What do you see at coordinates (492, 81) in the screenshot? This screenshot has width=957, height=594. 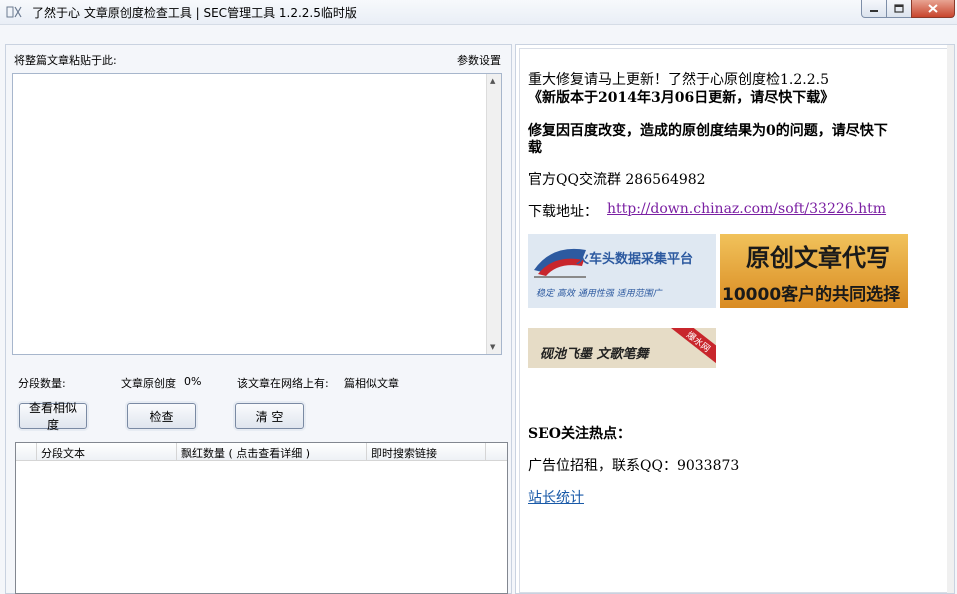 I see `scroll-up-icon: ▲` at bounding box center [492, 81].